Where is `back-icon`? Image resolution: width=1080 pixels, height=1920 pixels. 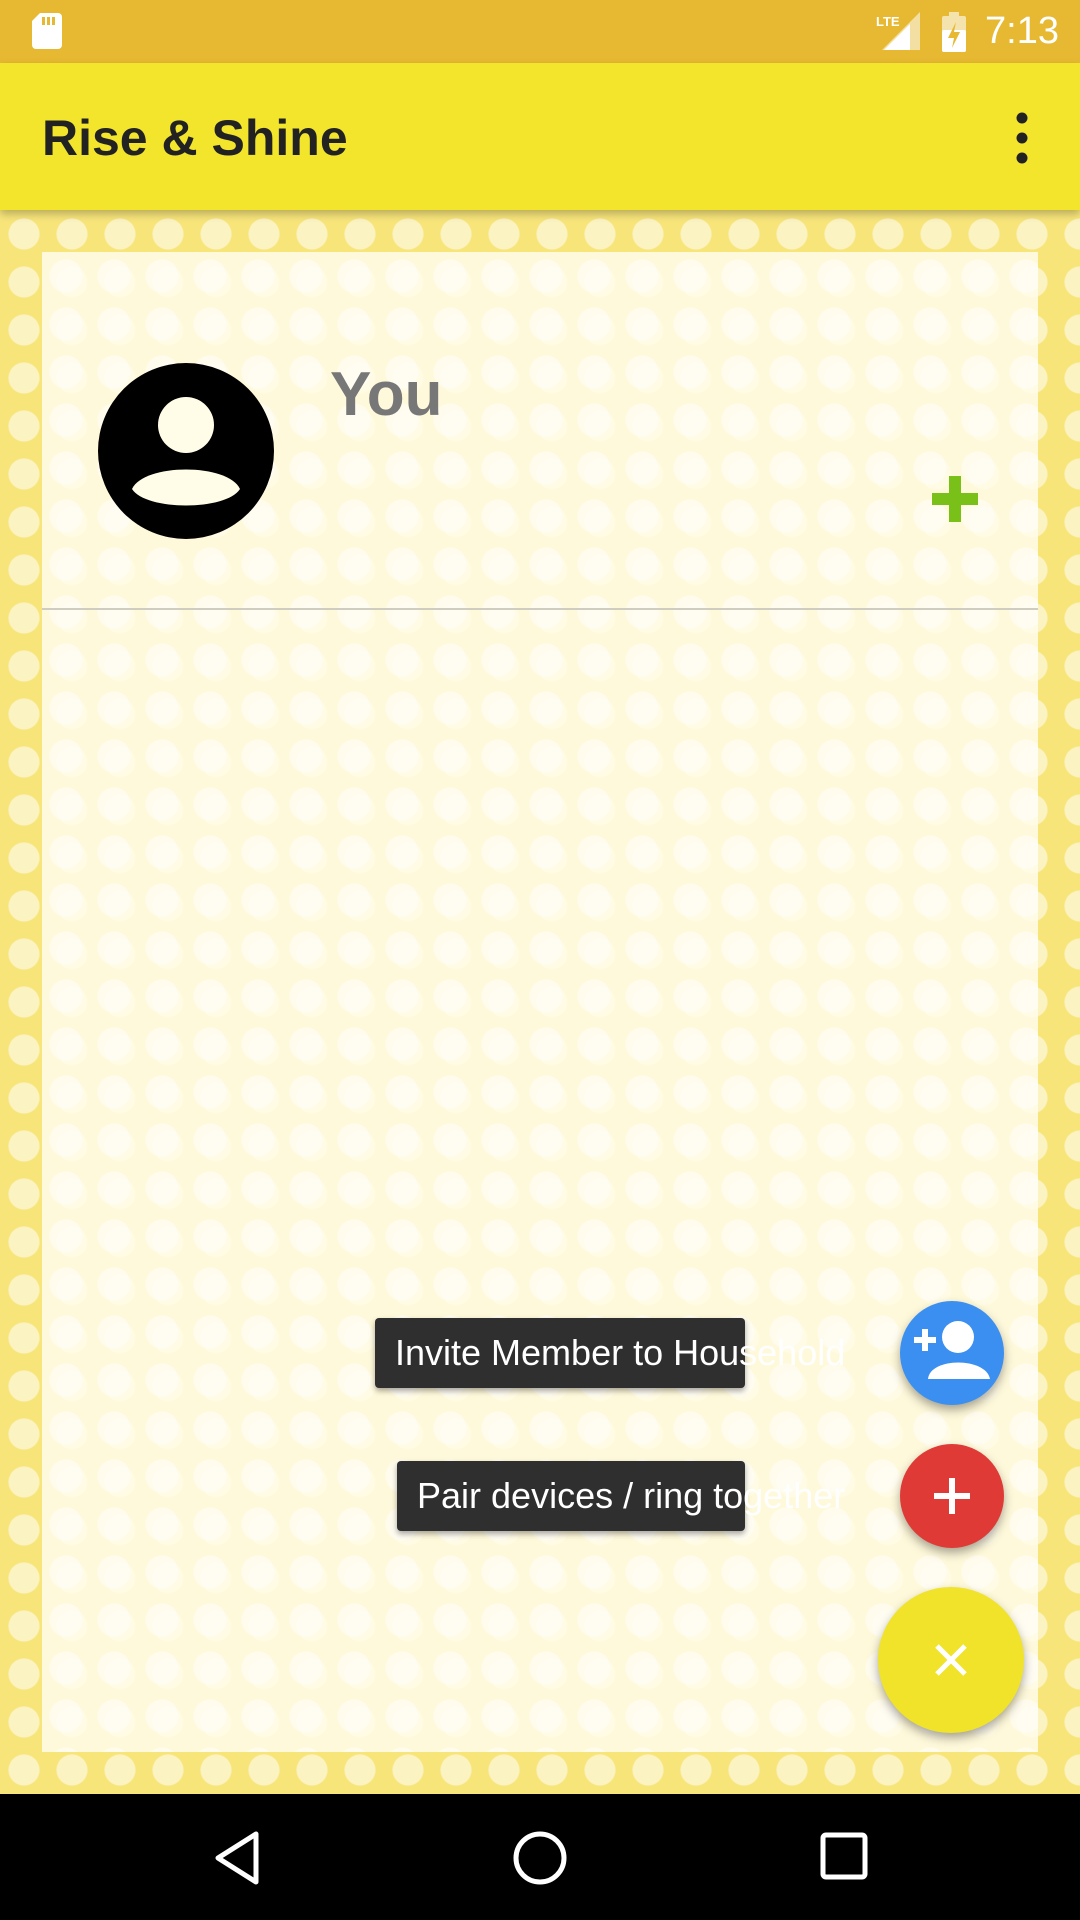 back-icon is located at coordinates (238, 1858).